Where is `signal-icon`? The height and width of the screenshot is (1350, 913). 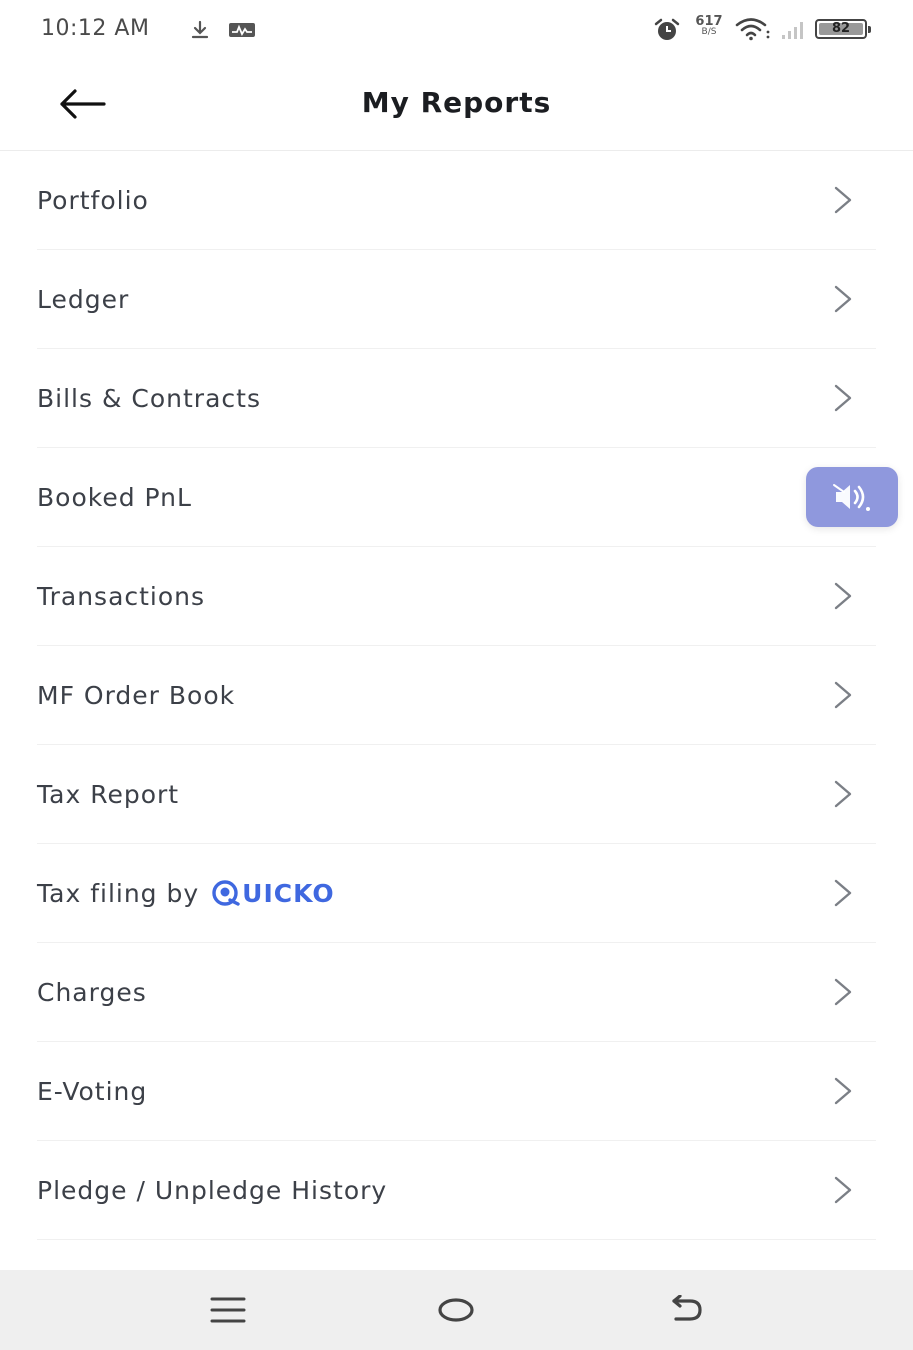 signal-icon is located at coordinates (792, 30).